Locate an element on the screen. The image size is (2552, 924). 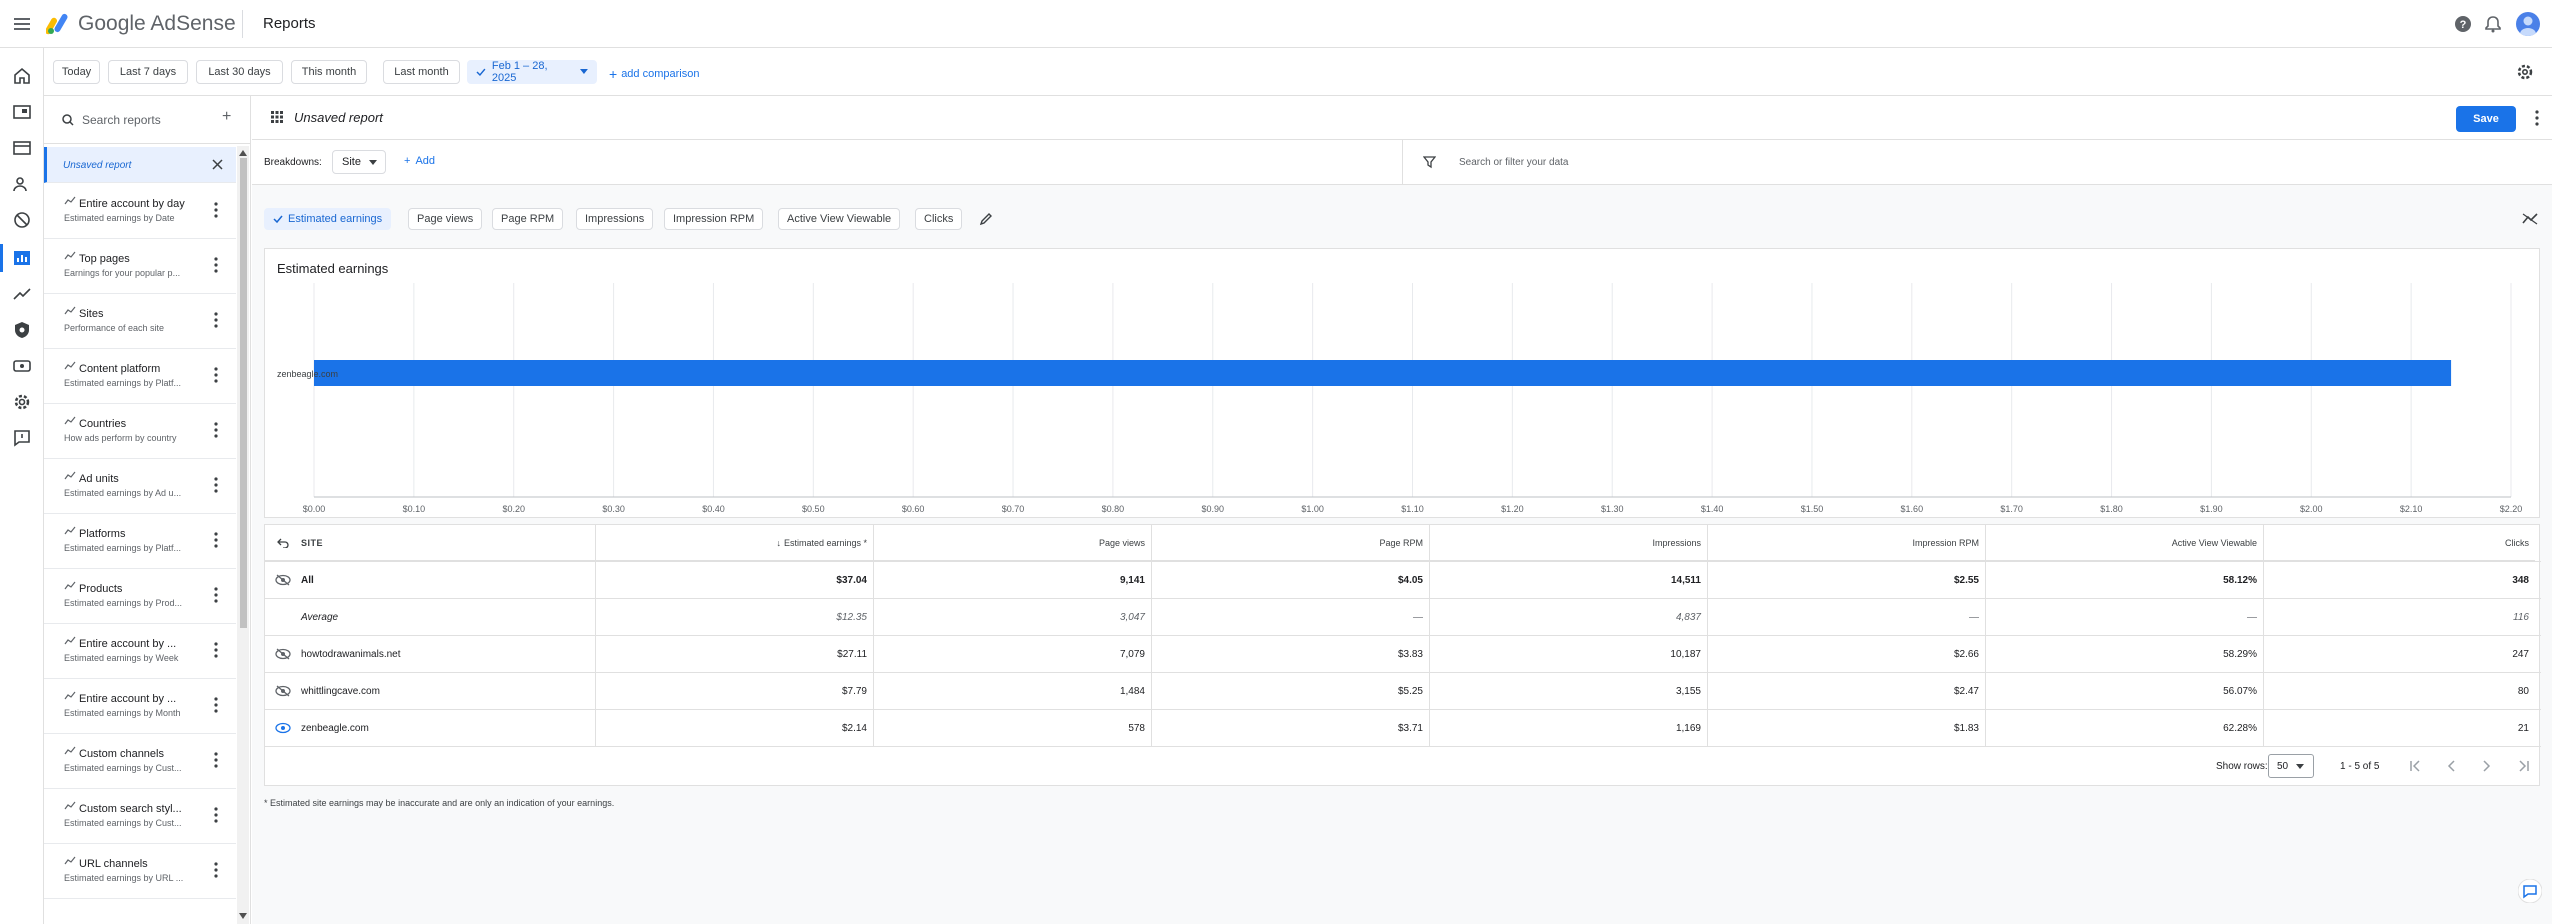
next-page-icon is located at coordinates (2487, 766).